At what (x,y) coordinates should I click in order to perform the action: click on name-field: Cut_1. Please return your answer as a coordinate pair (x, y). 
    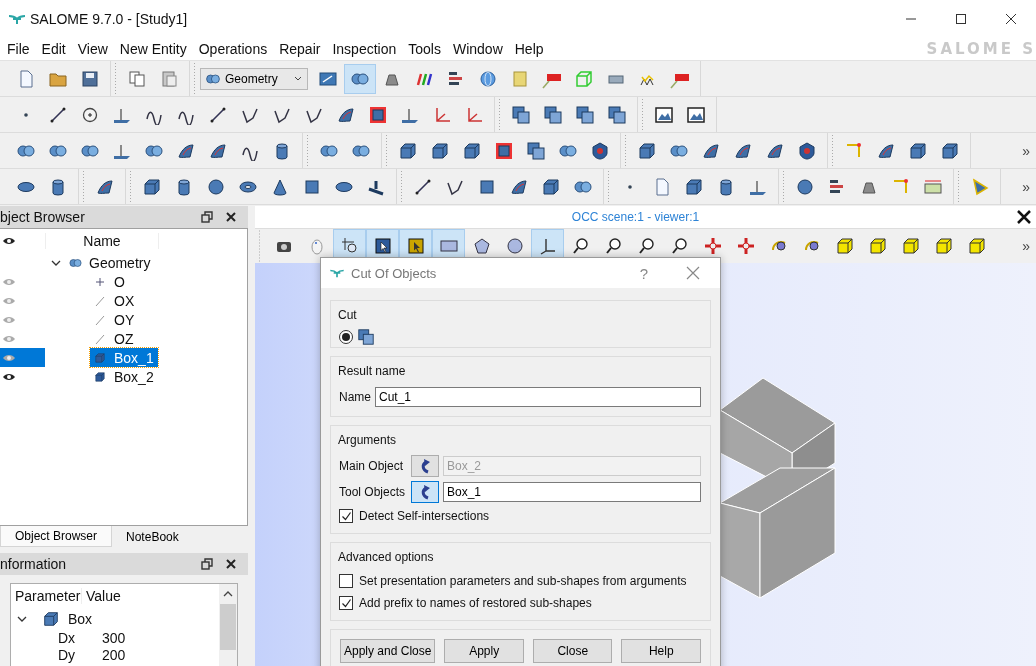
    Looking at the image, I should click on (538, 397).